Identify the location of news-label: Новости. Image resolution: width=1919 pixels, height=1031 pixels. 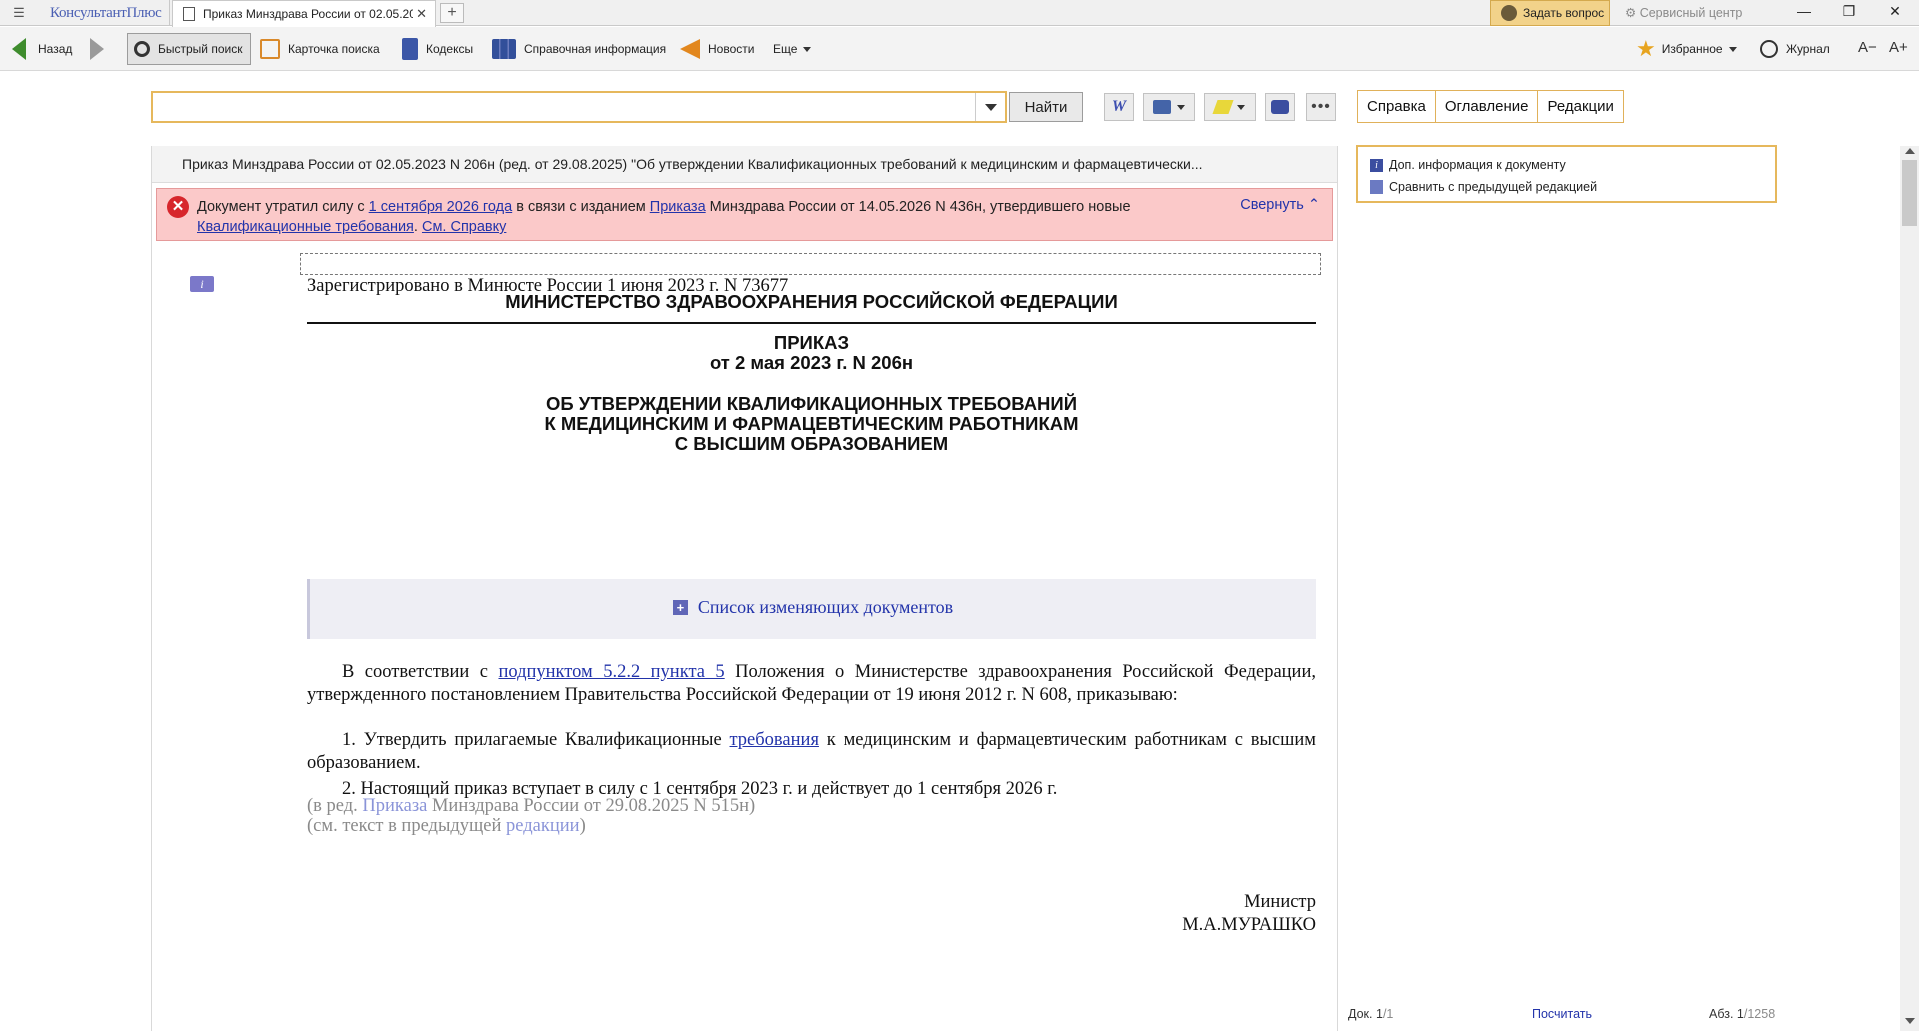
(731, 49).